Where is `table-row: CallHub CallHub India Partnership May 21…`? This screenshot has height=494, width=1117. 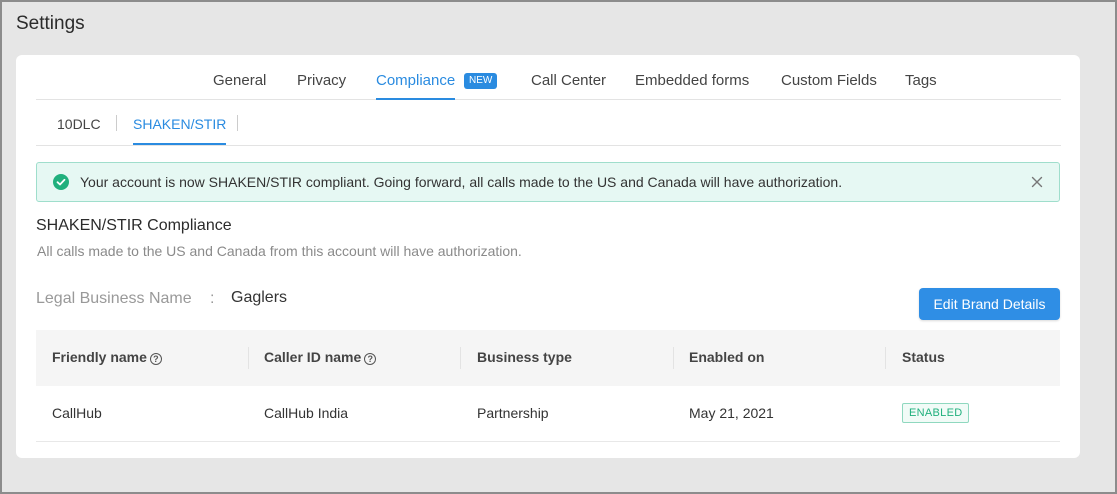
table-row: CallHub CallHub India Partnership May 21… is located at coordinates (548, 414).